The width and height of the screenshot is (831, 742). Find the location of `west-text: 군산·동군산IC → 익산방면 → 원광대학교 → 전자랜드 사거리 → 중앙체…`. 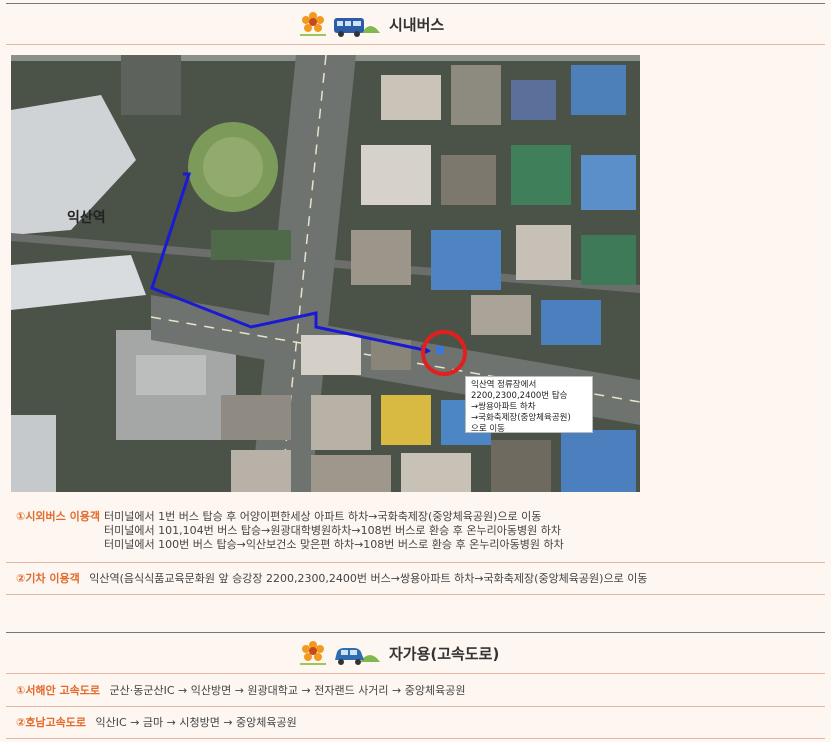

west-text: 군산·동군산IC → 익산방면 → 원광대학교 → 전자랜드 사거리 → 중앙체… is located at coordinates (287, 690).